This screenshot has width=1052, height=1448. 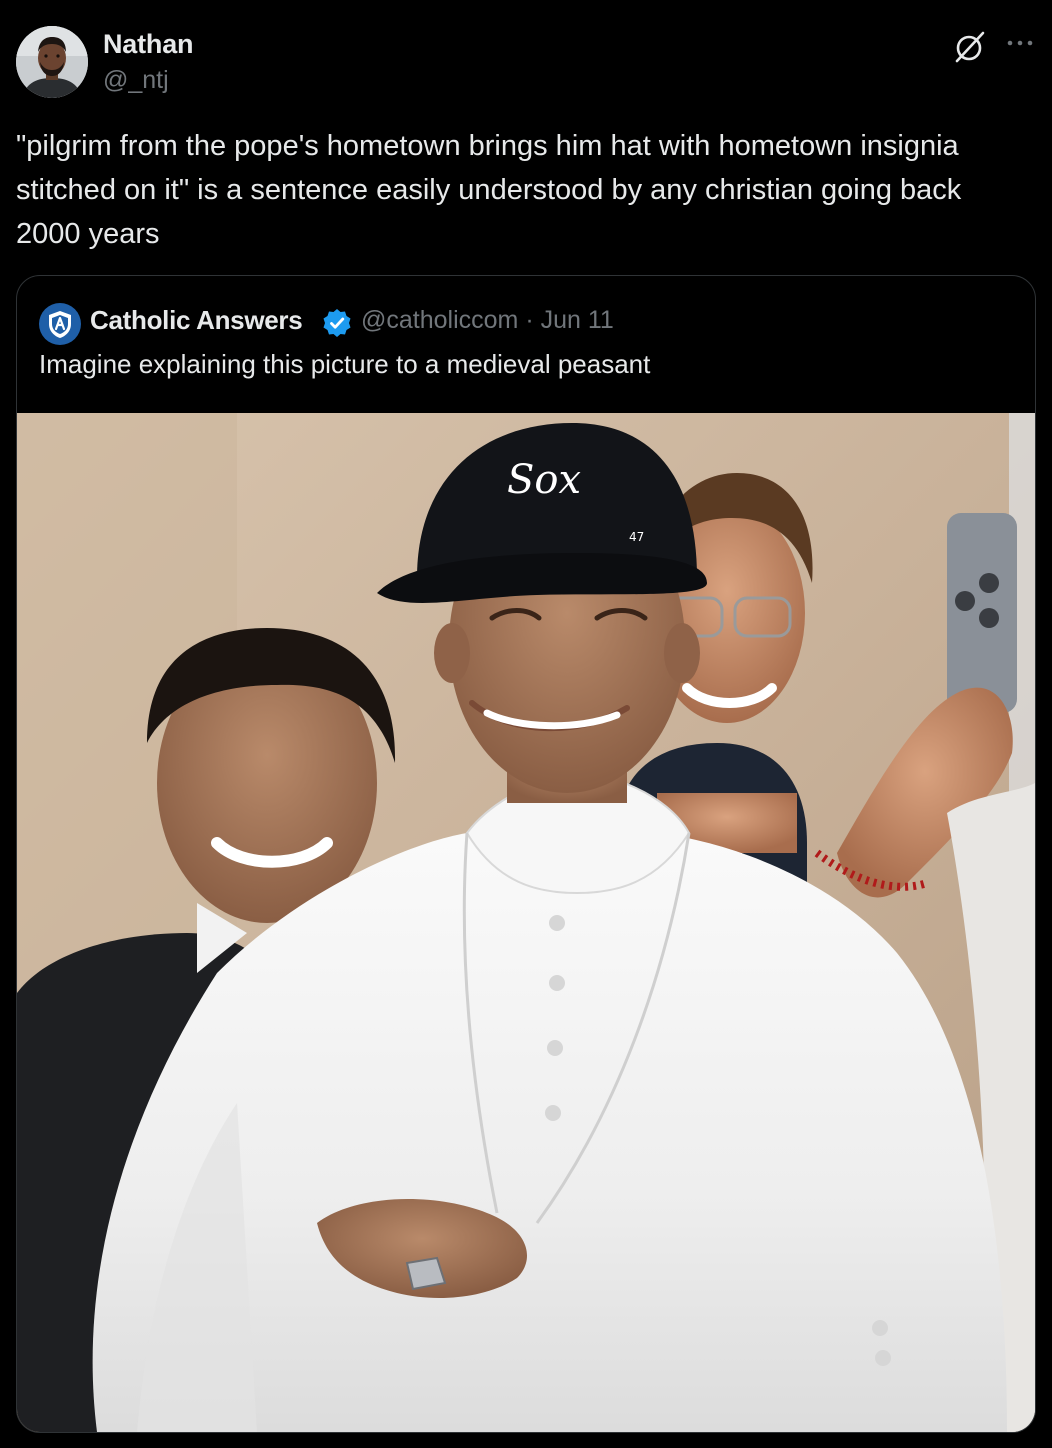 What do you see at coordinates (970, 47) in the screenshot?
I see `grok-slash-circle-icon` at bounding box center [970, 47].